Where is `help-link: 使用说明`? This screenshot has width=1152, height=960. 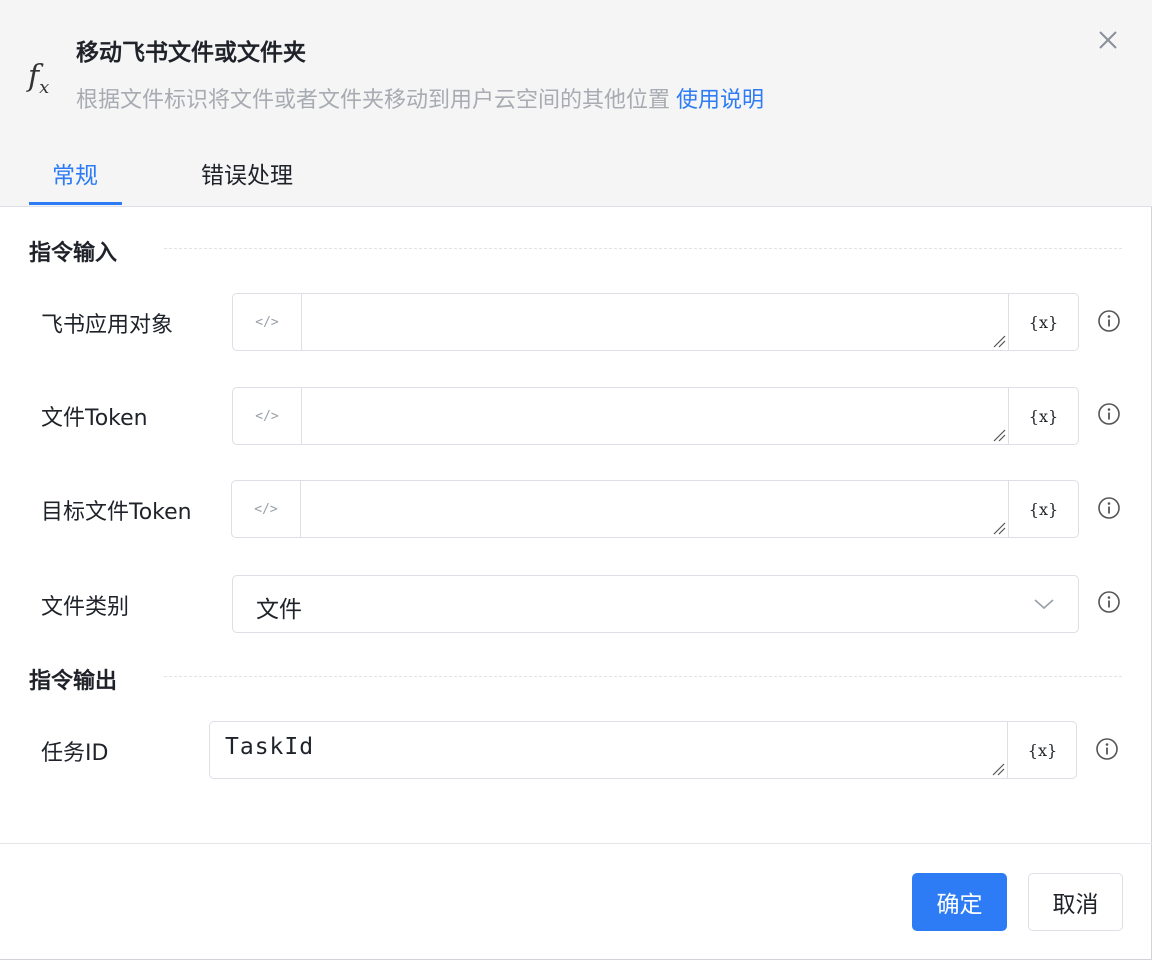
help-link: 使用说明 is located at coordinates (720, 100).